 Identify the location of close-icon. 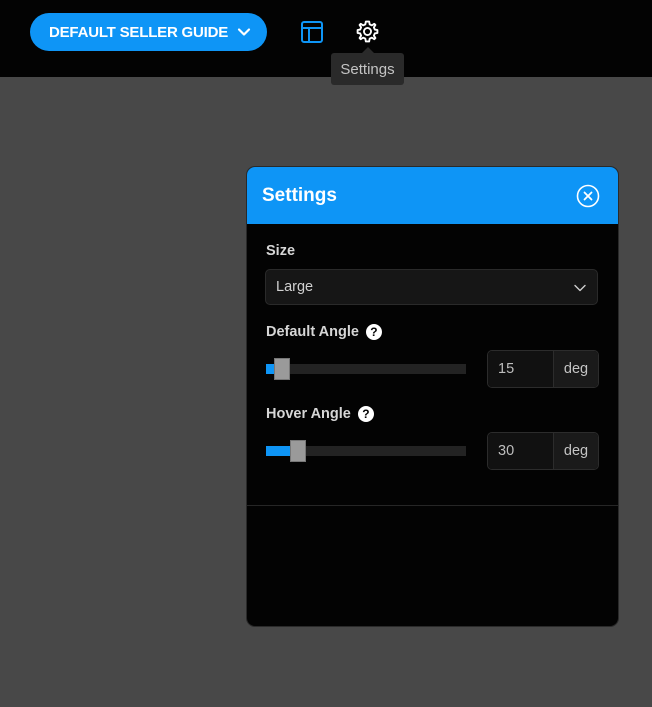
(588, 196).